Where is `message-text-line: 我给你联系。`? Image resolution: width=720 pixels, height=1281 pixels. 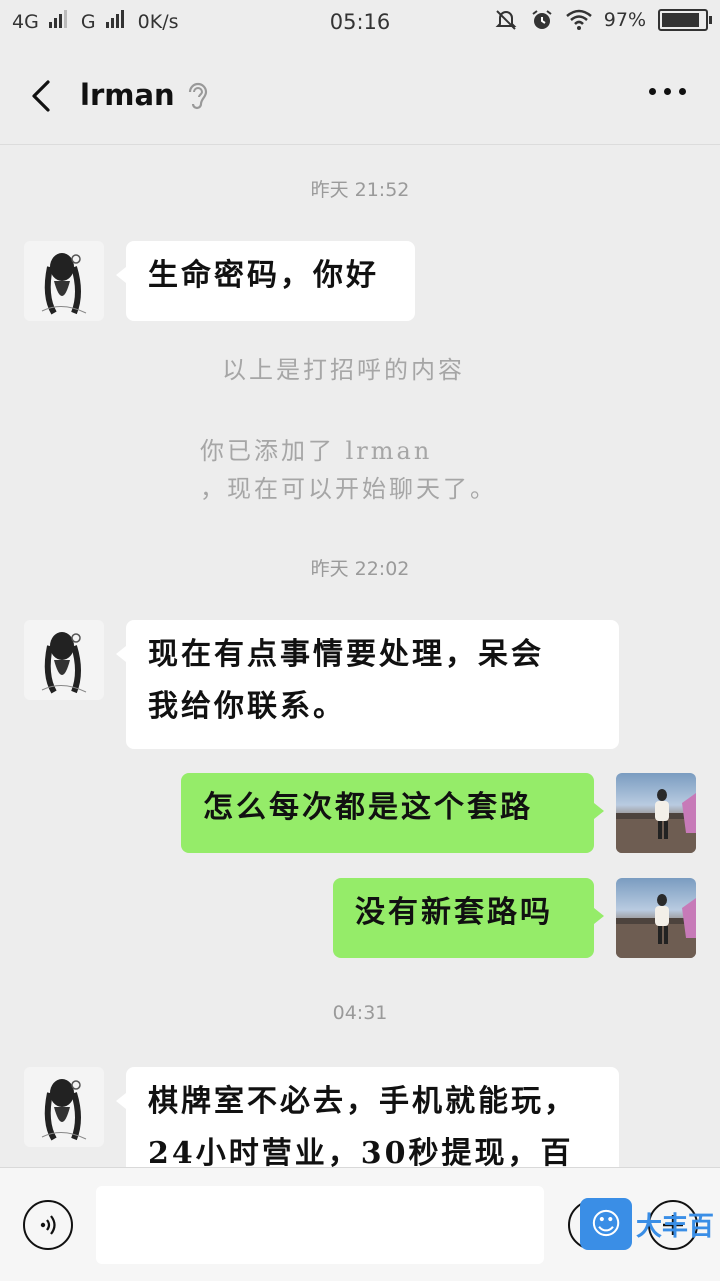 message-text-line: 我给你联系。 is located at coordinates (247, 706).